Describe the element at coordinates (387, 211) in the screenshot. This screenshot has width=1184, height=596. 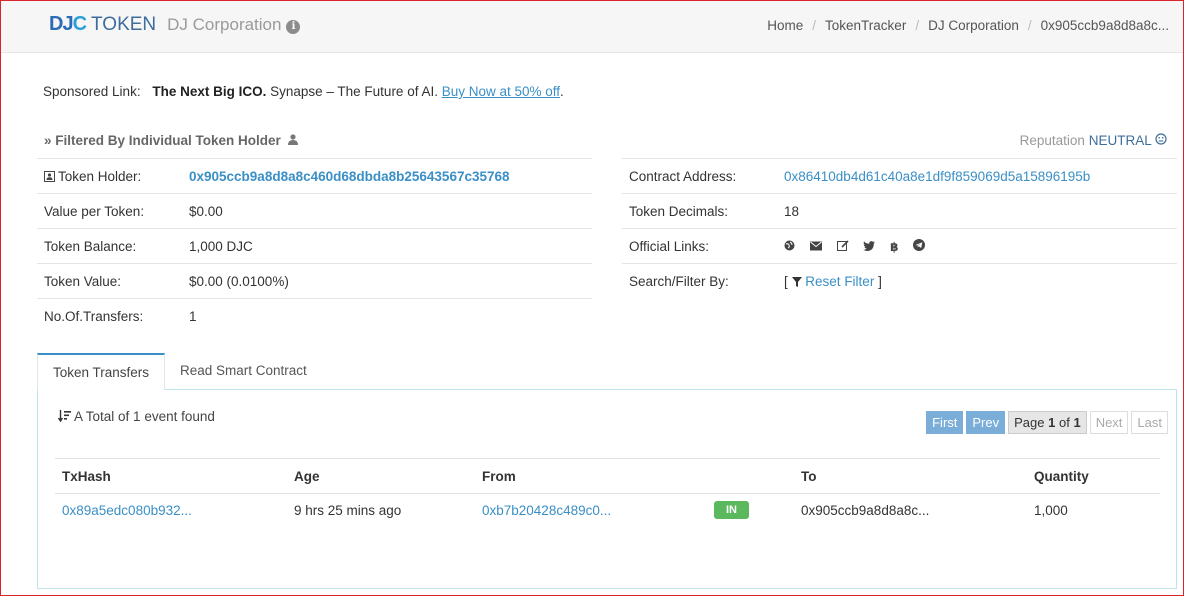
I see `value-per-token-value: $0.00` at that location.